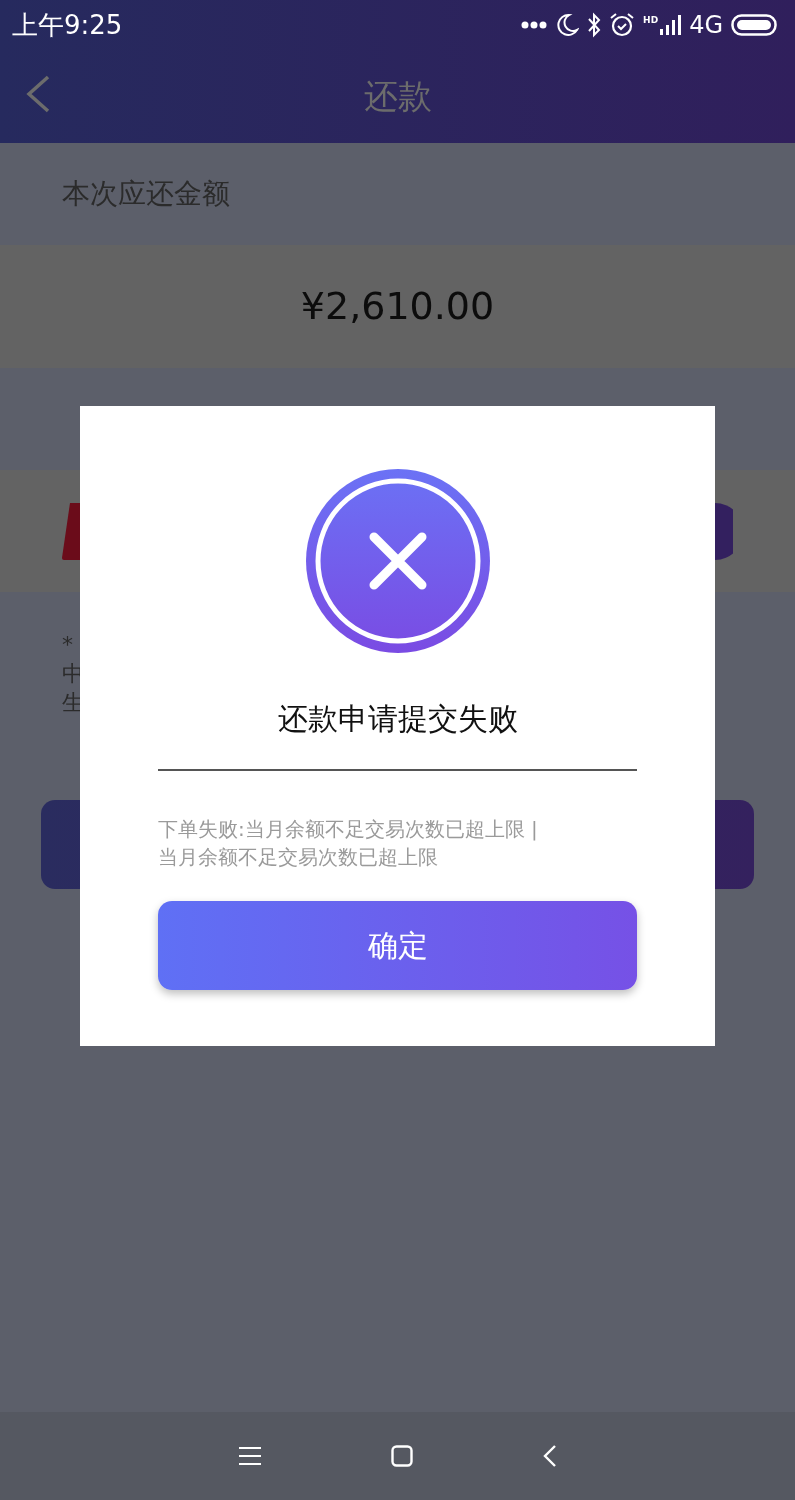  Describe the element at coordinates (249, 1456) in the screenshot. I see `menu-icon` at that location.